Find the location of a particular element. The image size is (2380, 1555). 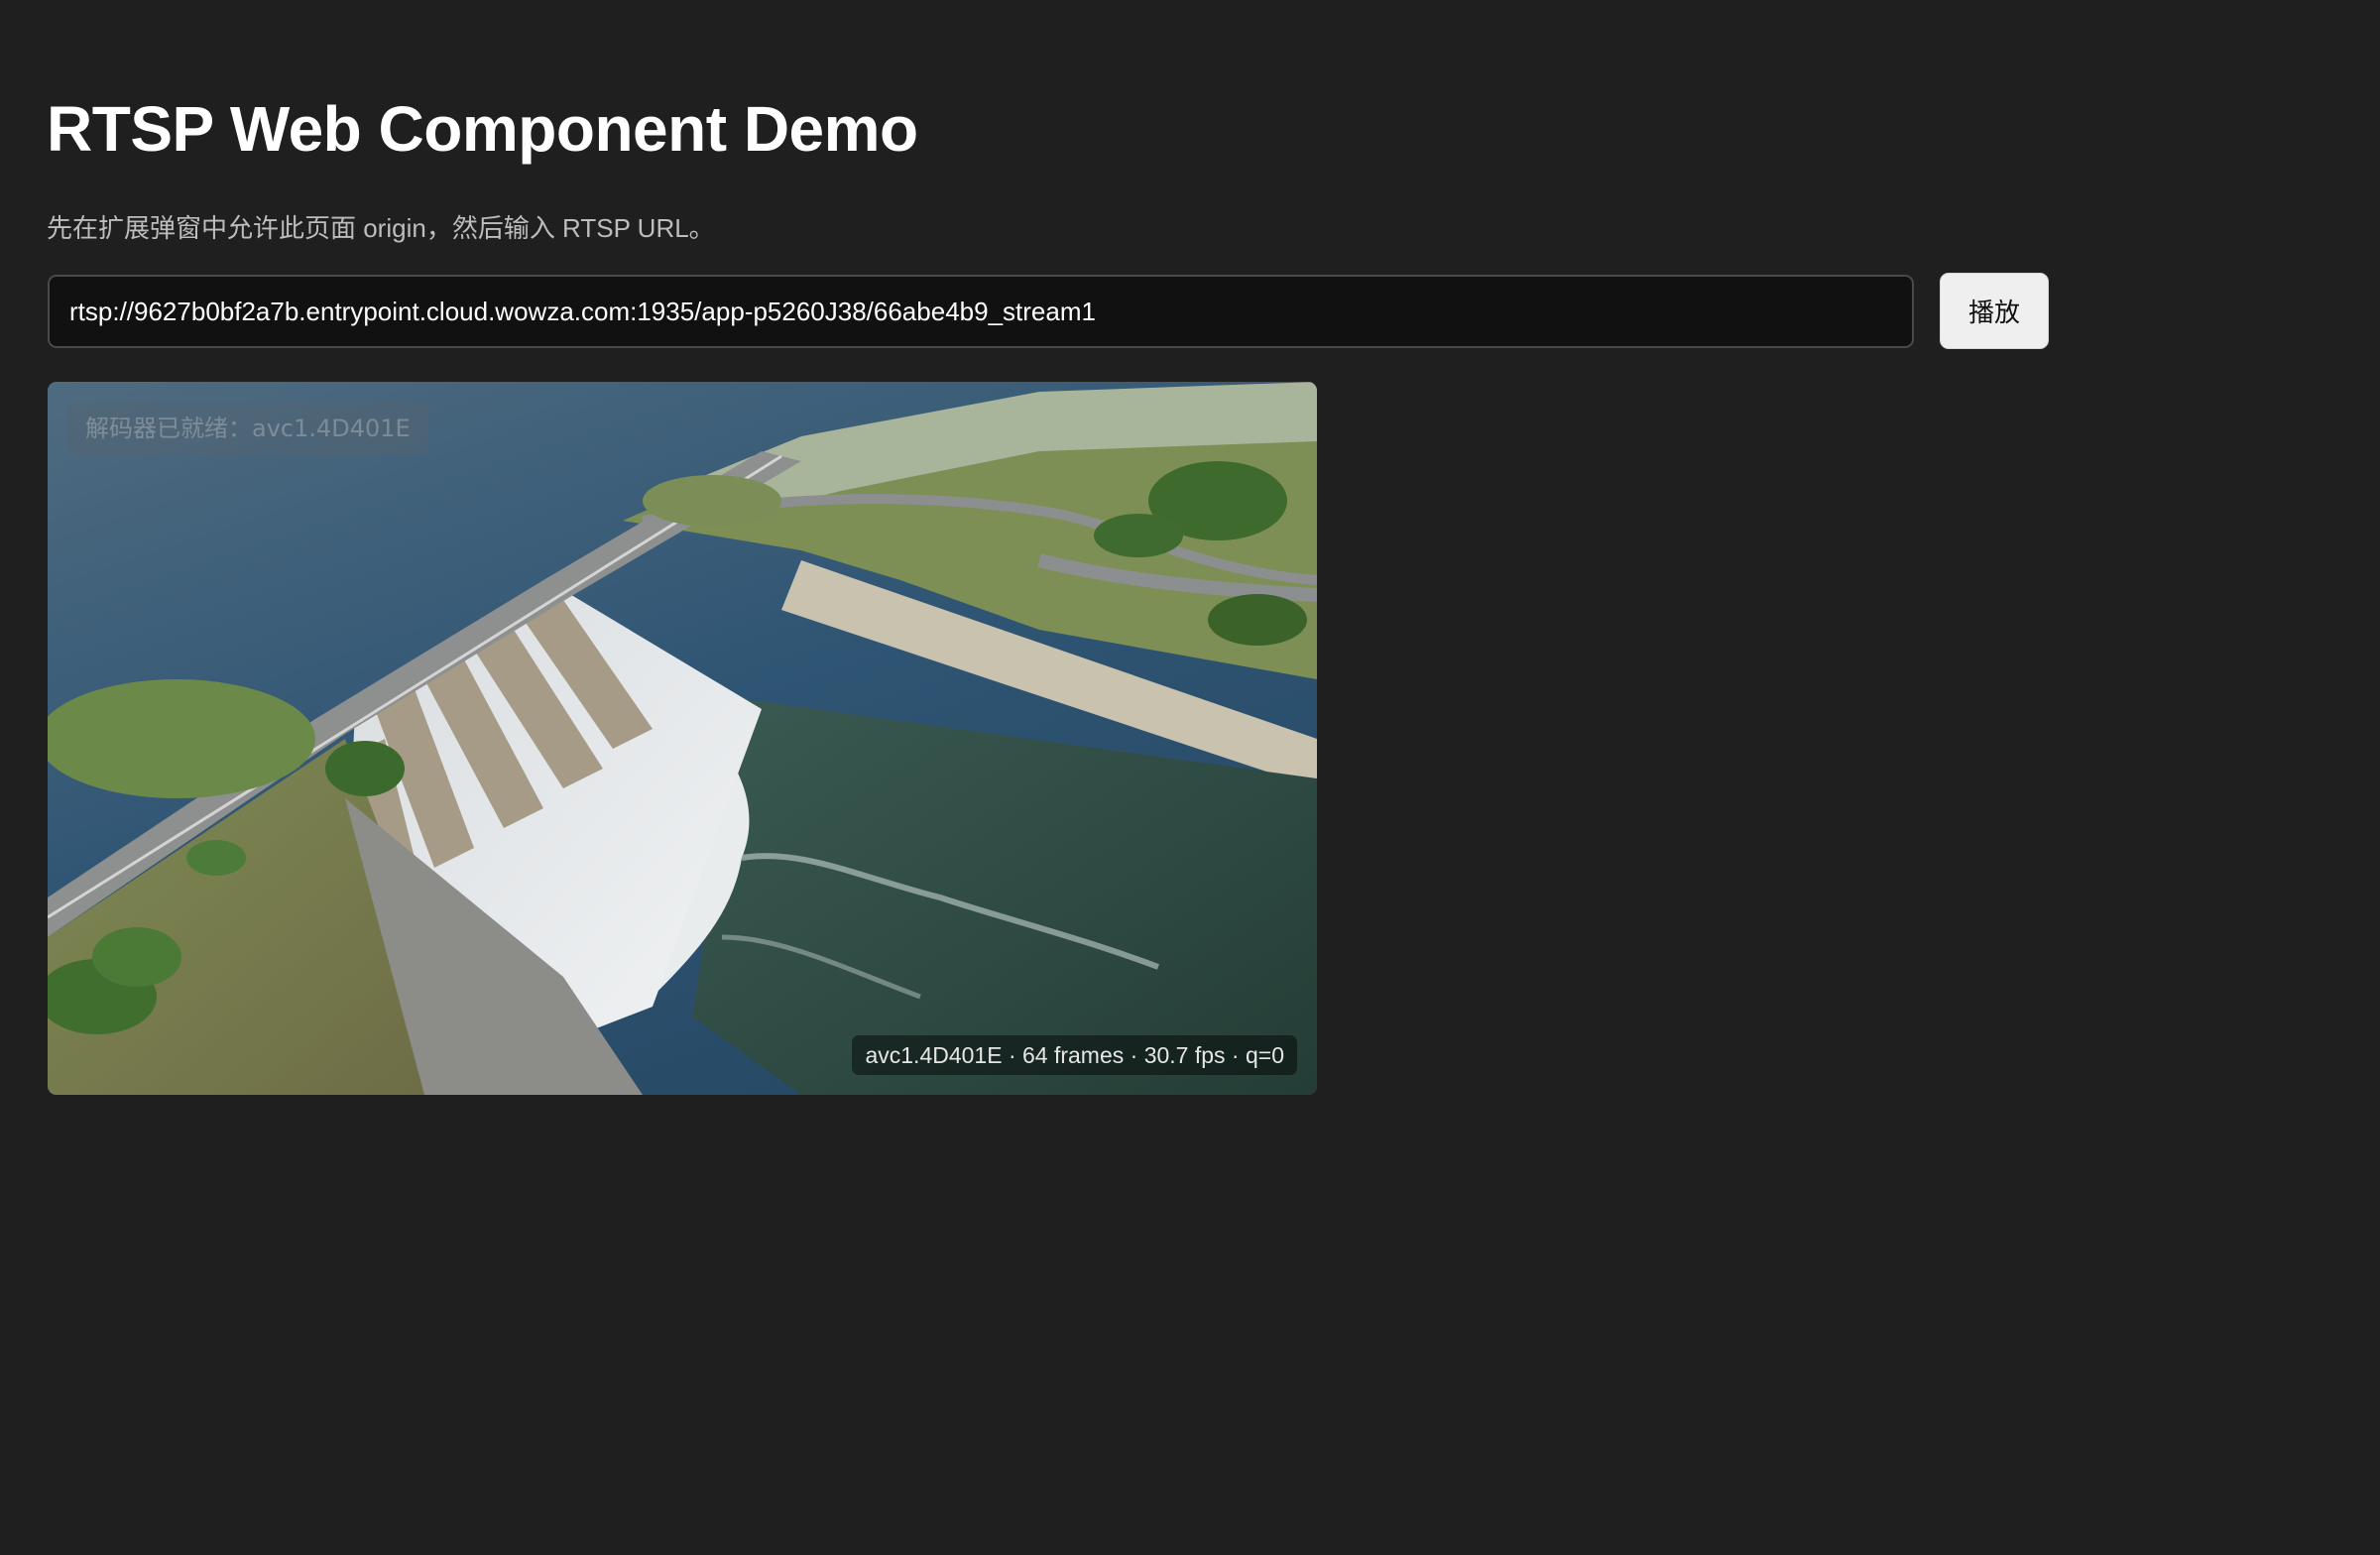

rtsp-url-input is located at coordinates (981, 311).